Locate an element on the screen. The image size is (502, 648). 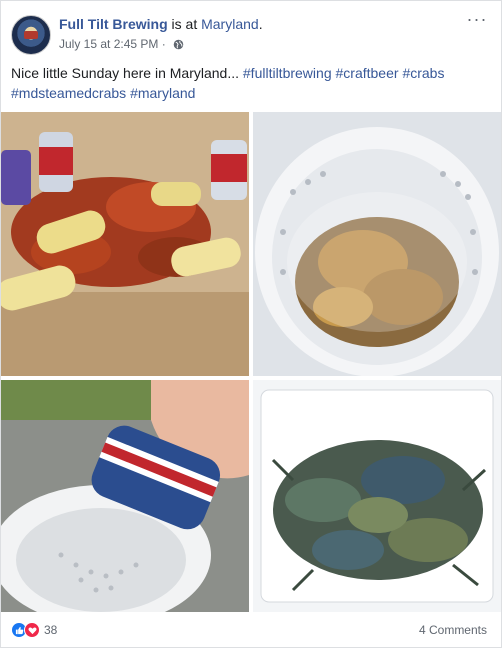
globe-icon is located at coordinates (178, 44).